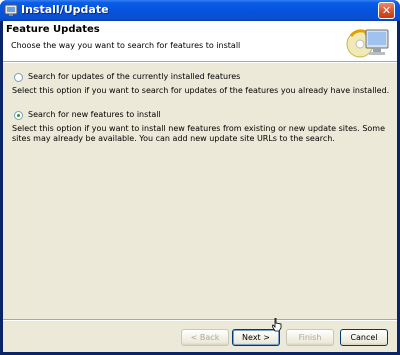 Image resolution: width=400 pixels, height=355 pixels. I want to click on radio-update-installed, so click(18, 77).